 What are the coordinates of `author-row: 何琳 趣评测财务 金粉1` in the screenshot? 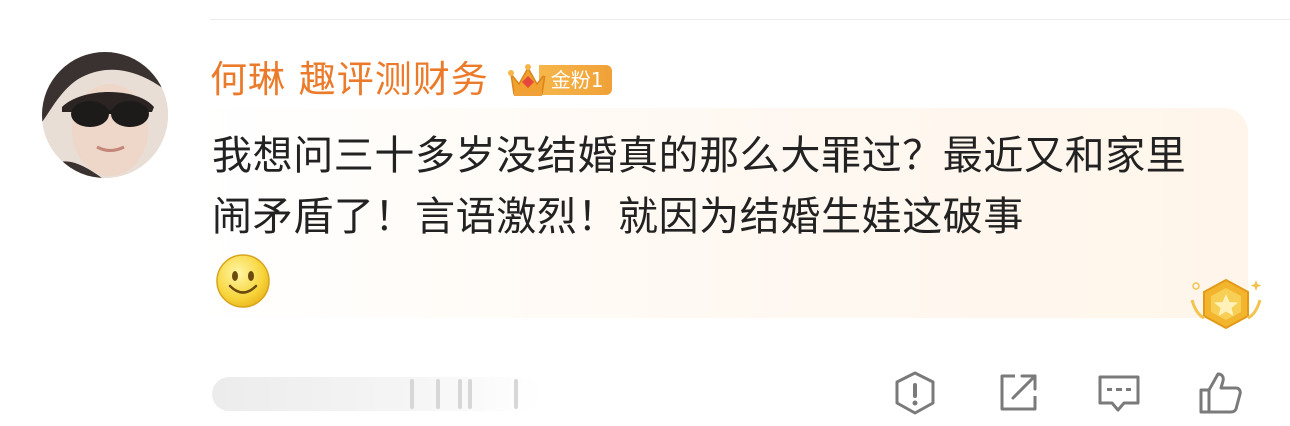 It's located at (411, 80).